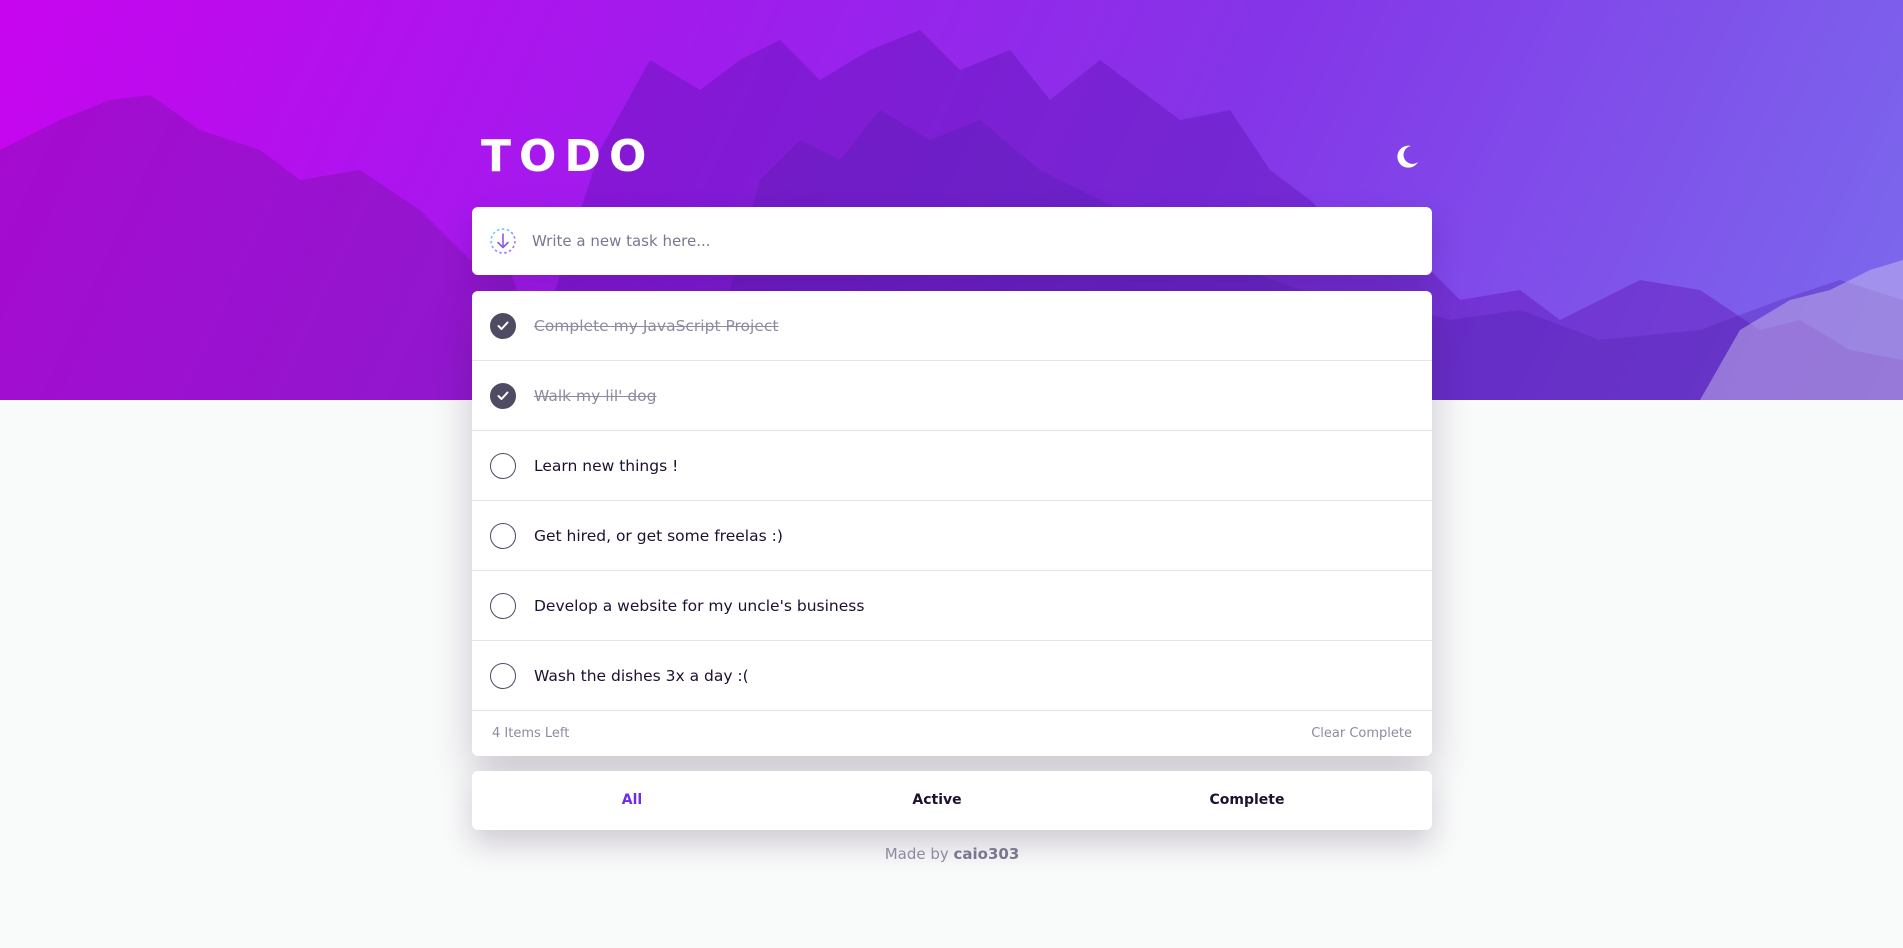  I want to click on todo-item: Wash the dishes 3x a day :(, so click(952, 676).